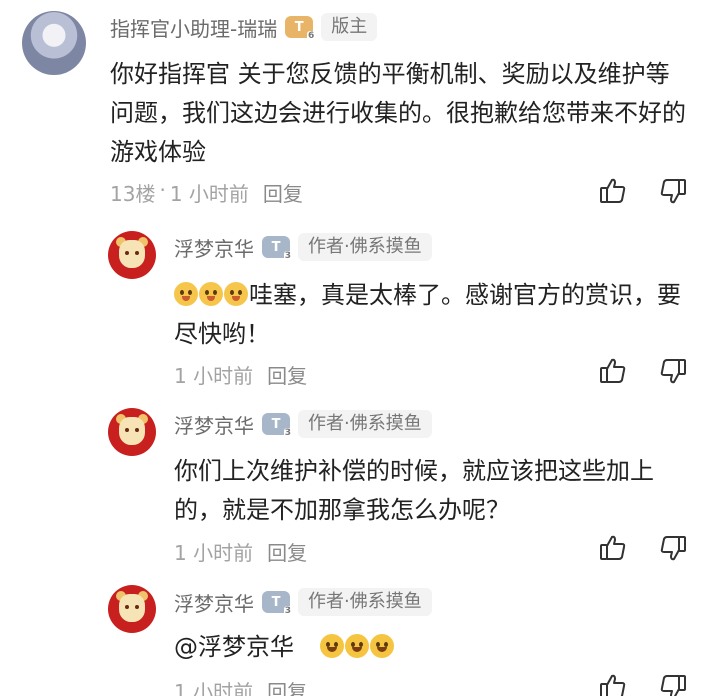 Image resolution: width=720 pixels, height=696 pixels. I want to click on role-tag: 版主, so click(349, 27).